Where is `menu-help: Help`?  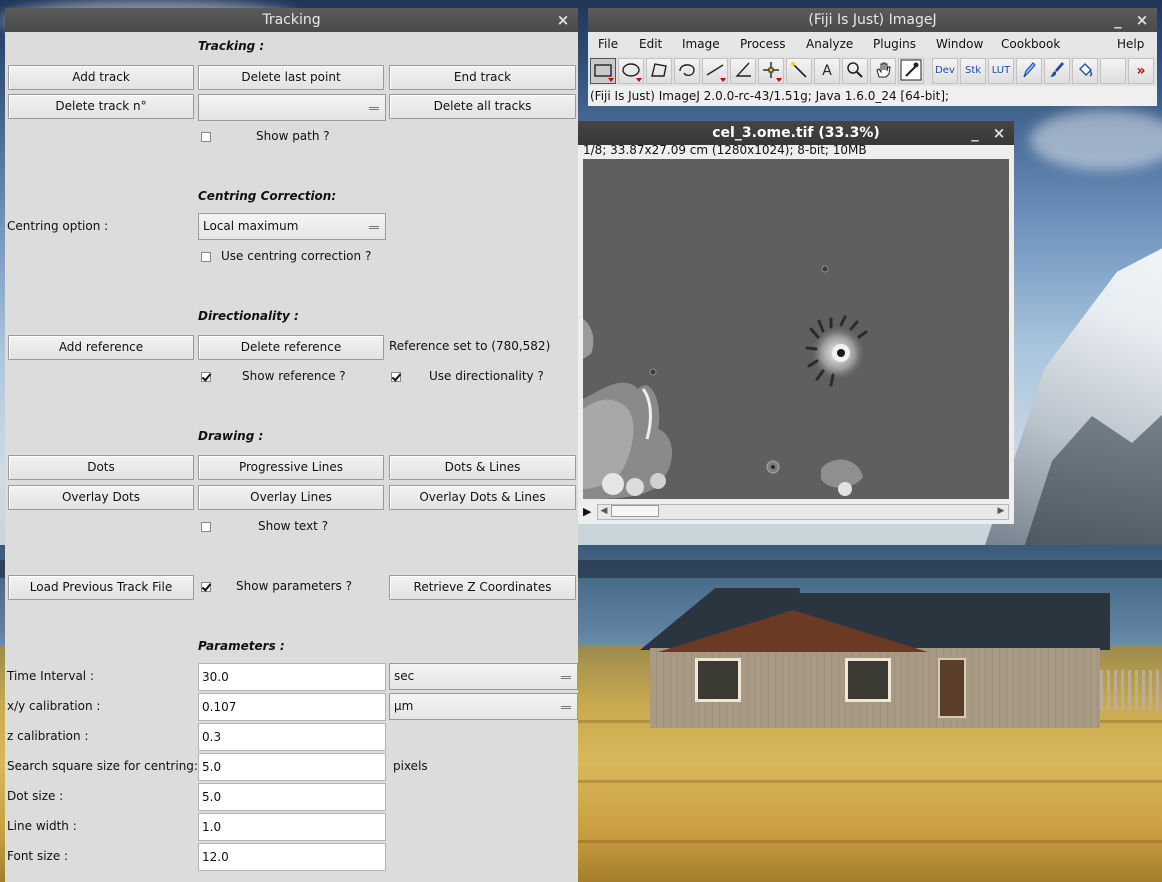 menu-help: Help is located at coordinates (1130, 44).